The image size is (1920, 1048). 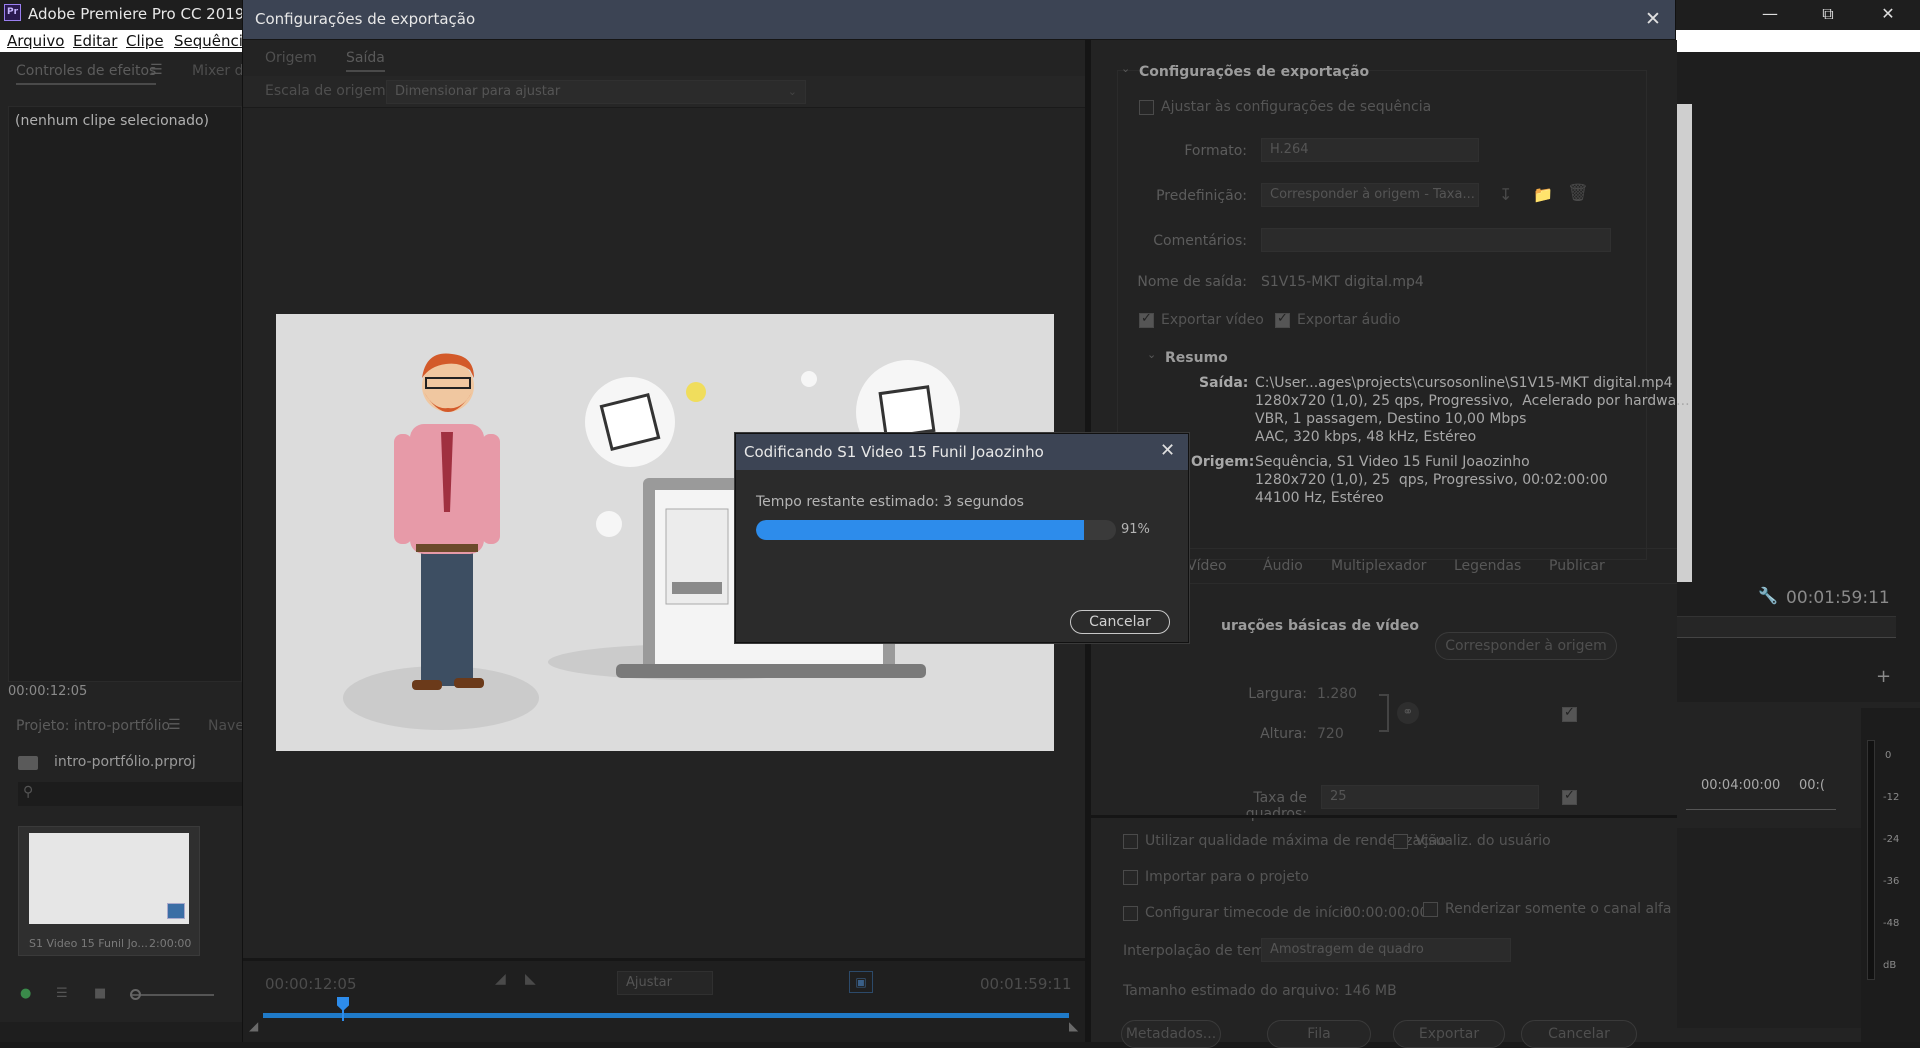 I want to click on tab-publish: Publicar, so click(x=1577, y=566).